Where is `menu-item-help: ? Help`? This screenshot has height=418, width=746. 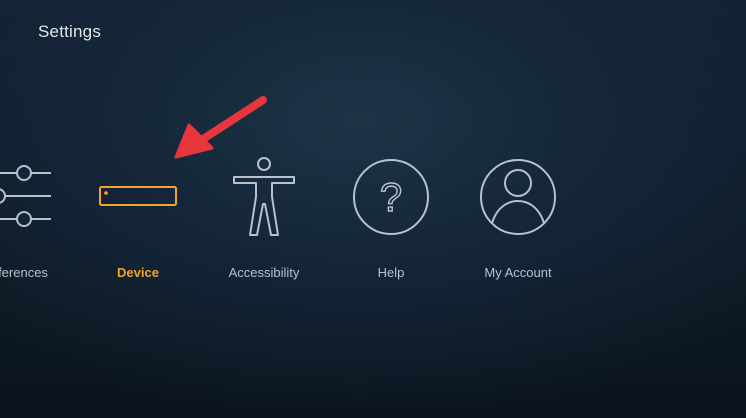
menu-item-help: ? Help is located at coordinates (391, 220).